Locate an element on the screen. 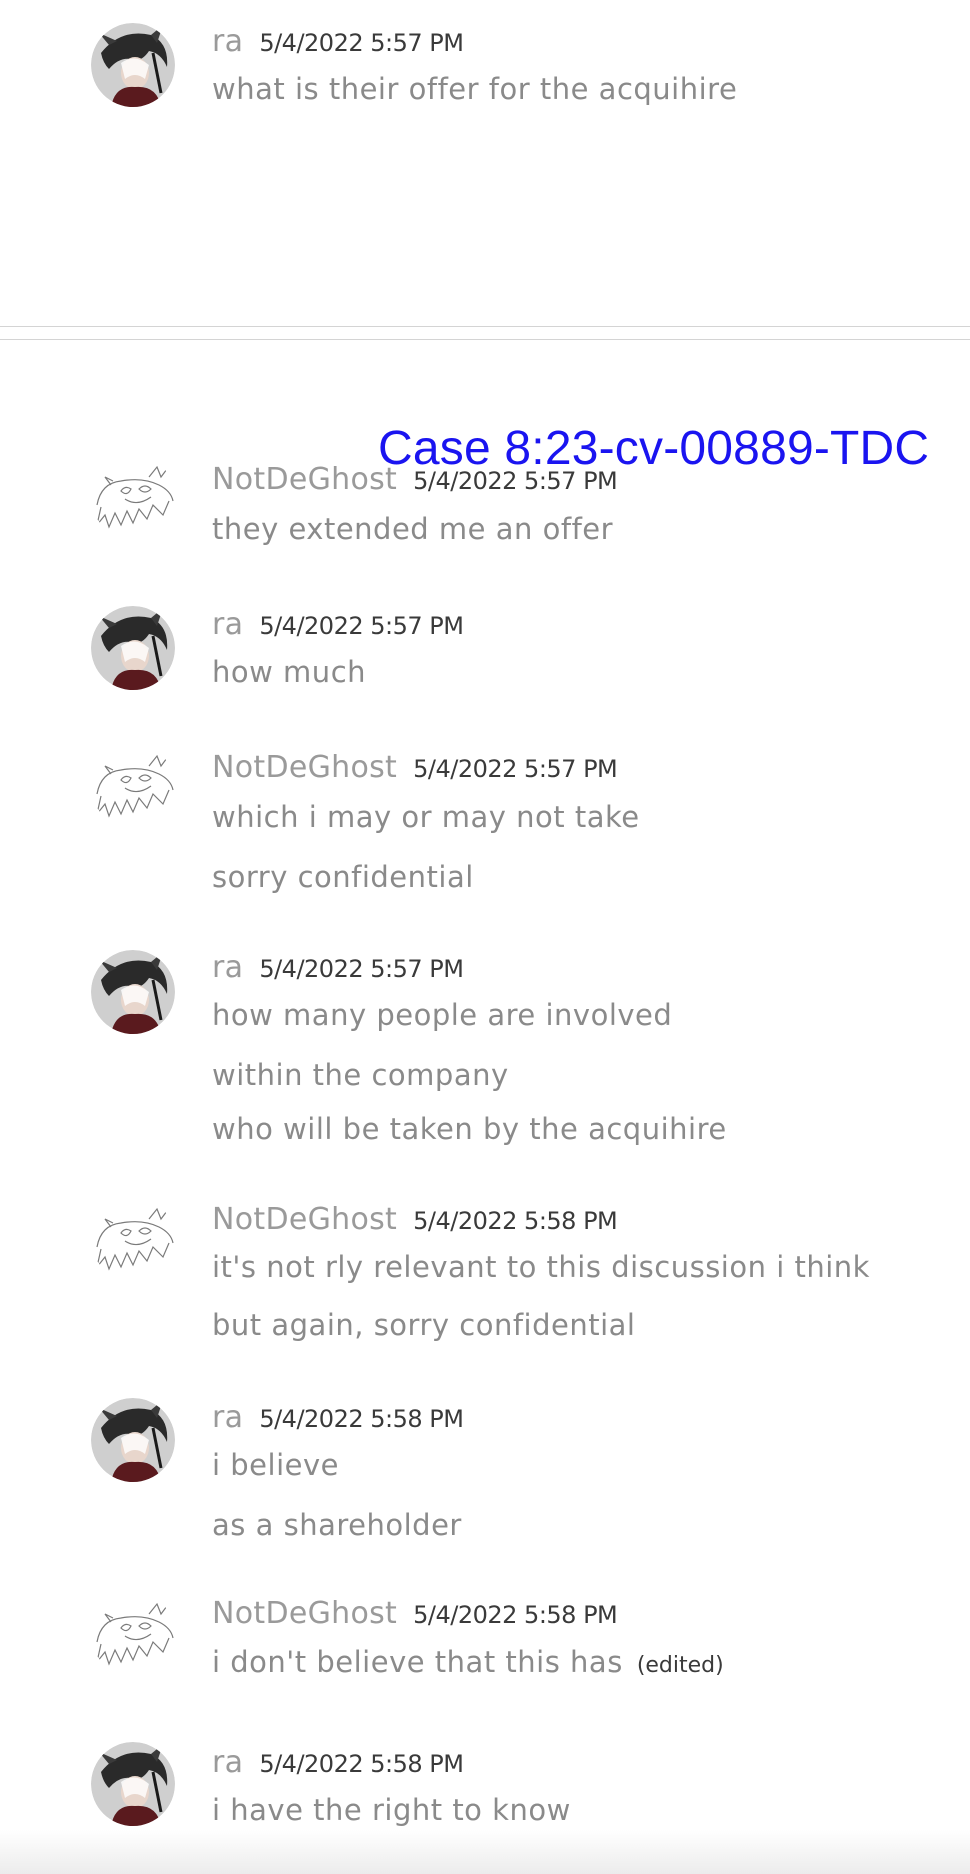 The image size is (970, 1874). edited-label: (edited) is located at coordinates (680, 1665).